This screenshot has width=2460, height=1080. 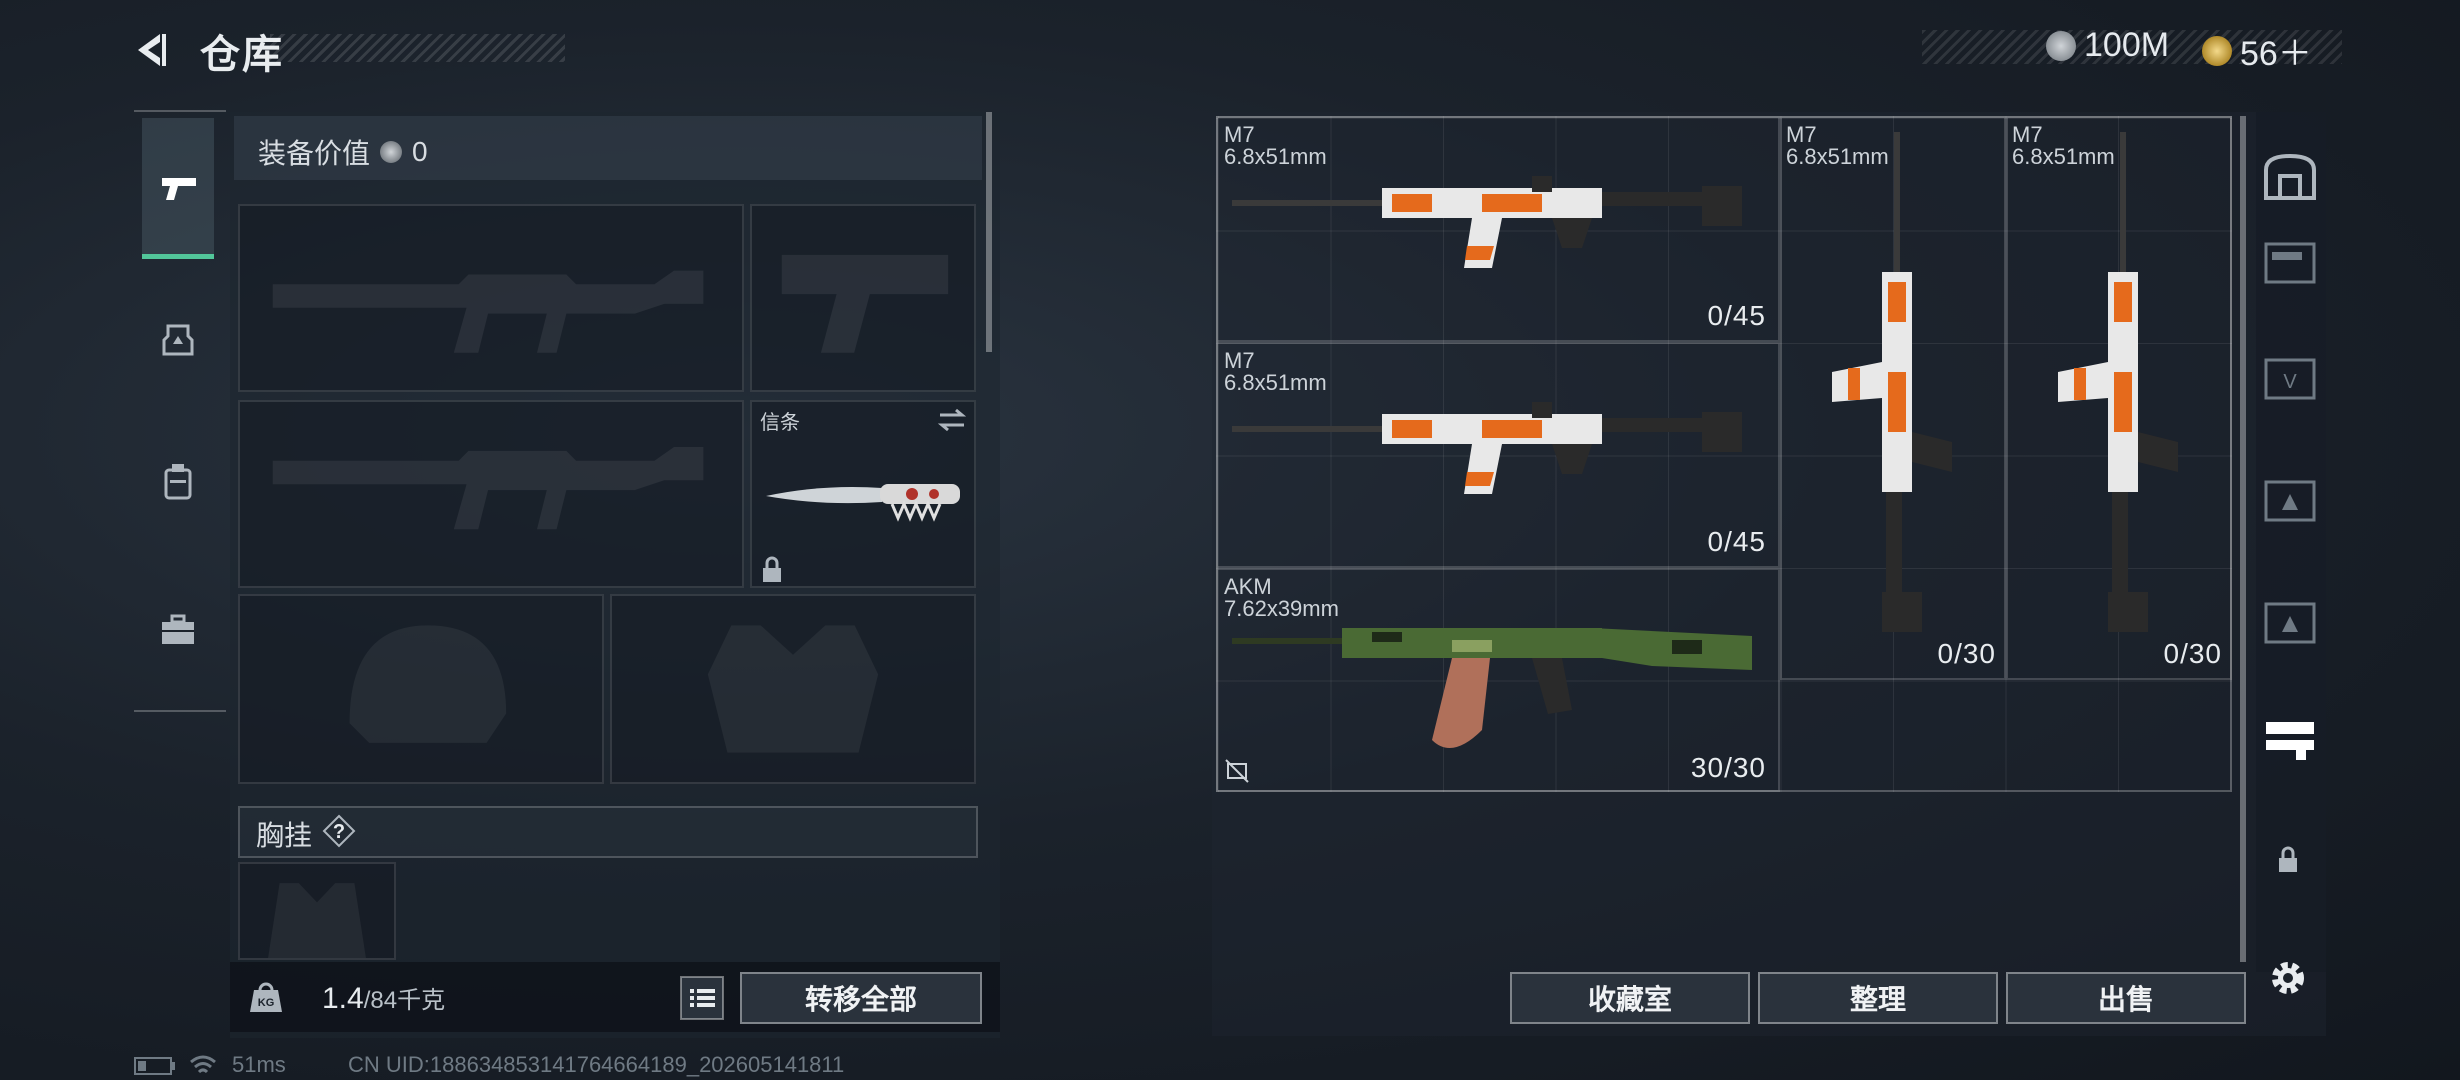 What do you see at coordinates (259, 1064) in the screenshot?
I see `ping: 51ms` at bounding box center [259, 1064].